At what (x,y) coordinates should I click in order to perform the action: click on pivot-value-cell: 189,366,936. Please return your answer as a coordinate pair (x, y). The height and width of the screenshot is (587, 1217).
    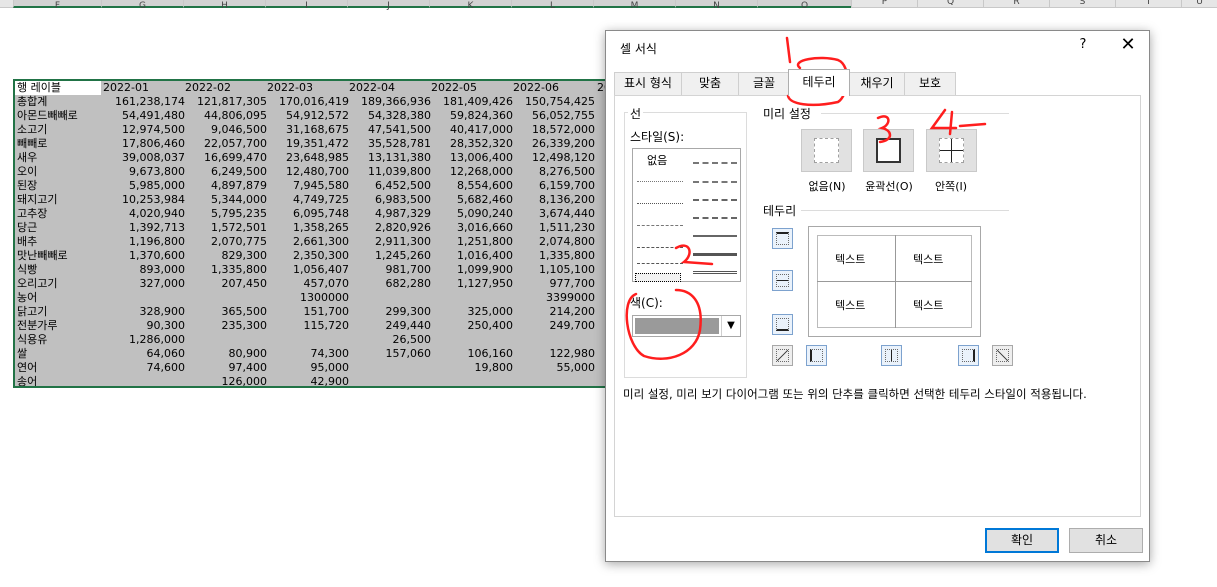
    Looking at the image, I should click on (390, 102).